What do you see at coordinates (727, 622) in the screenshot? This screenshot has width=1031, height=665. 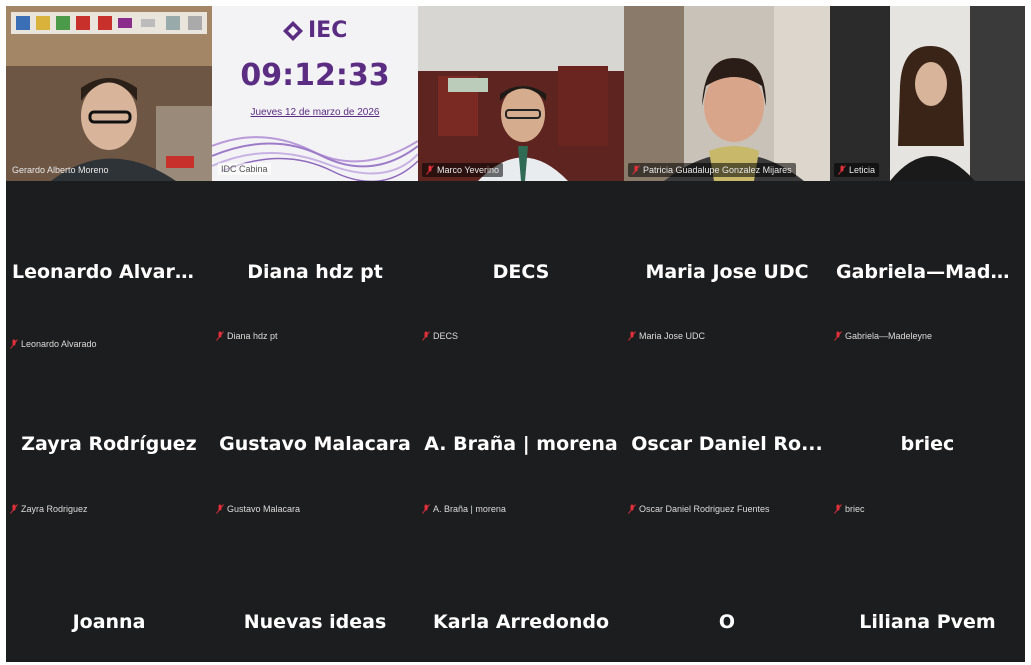 I see `participant-display-name: O` at bounding box center [727, 622].